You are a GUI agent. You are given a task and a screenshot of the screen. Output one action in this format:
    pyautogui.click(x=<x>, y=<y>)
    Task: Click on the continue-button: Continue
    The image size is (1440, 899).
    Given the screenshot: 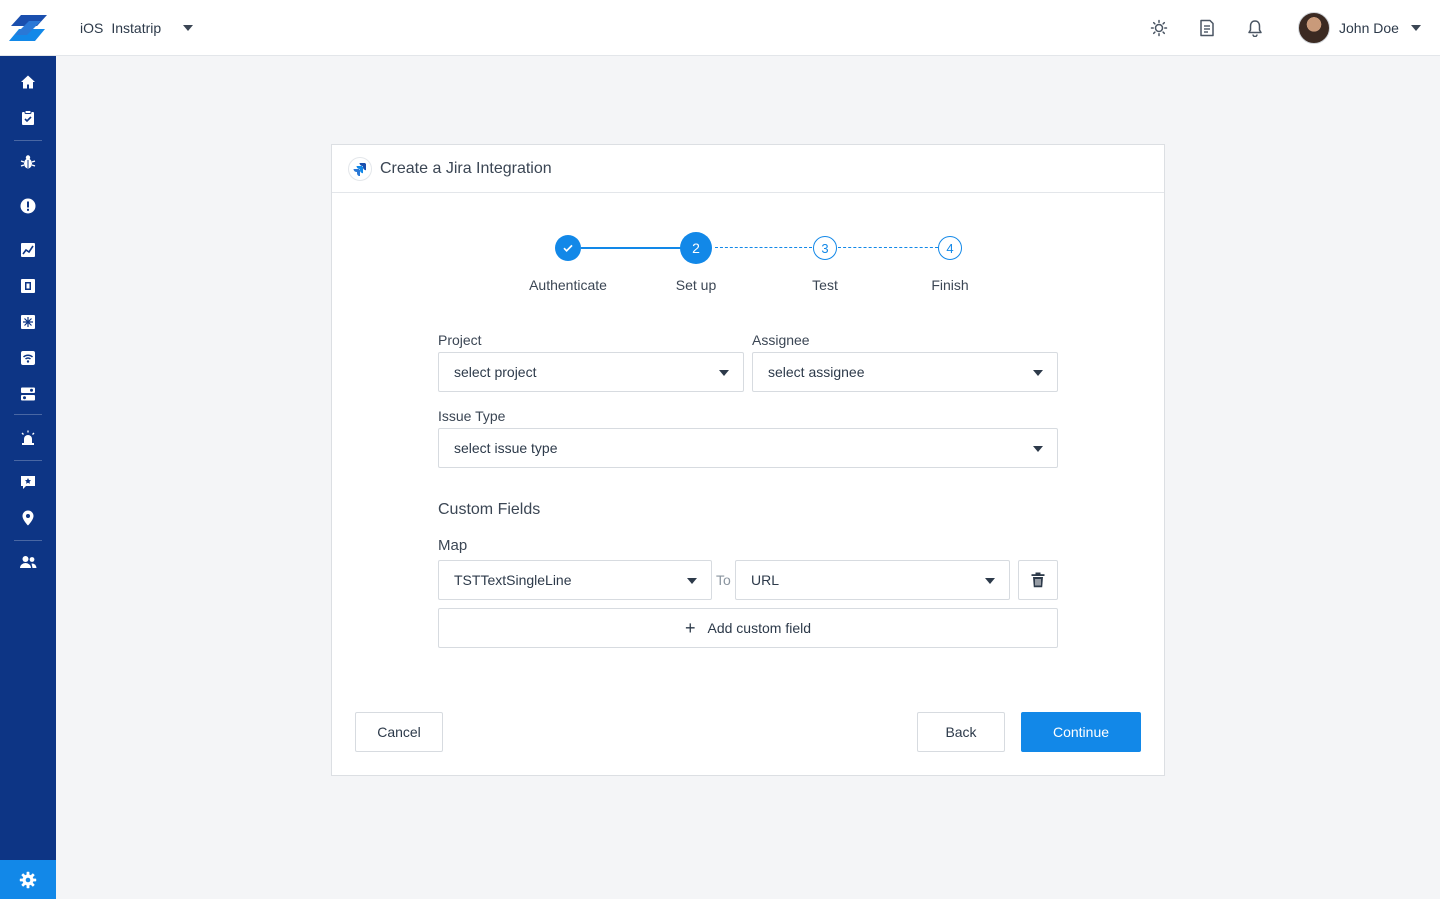 What is the action you would take?
    pyautogui.click(x=1081, y=732)
    